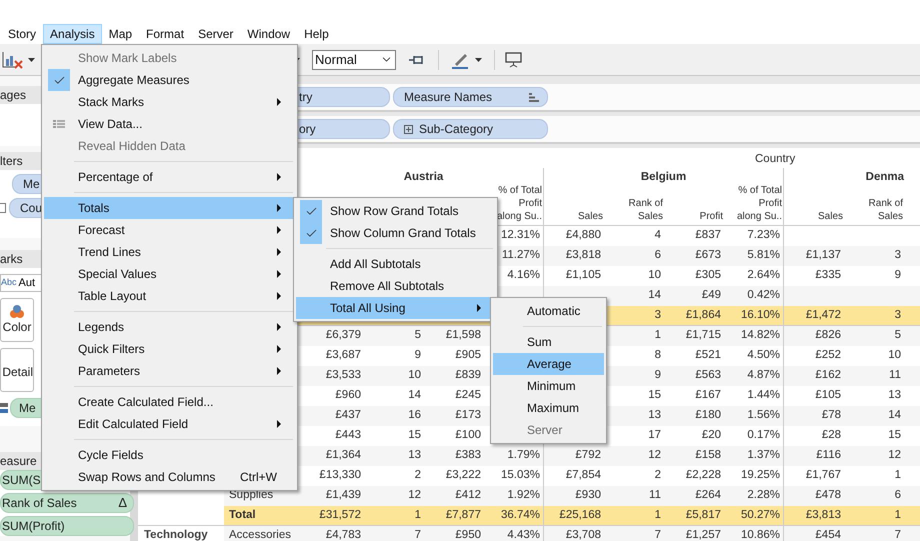 This screenshot has width=920, height=541. Describe the element at coordinates (583, 276) in the screenshot. I see `table-cell-text: £1,105` at that location.